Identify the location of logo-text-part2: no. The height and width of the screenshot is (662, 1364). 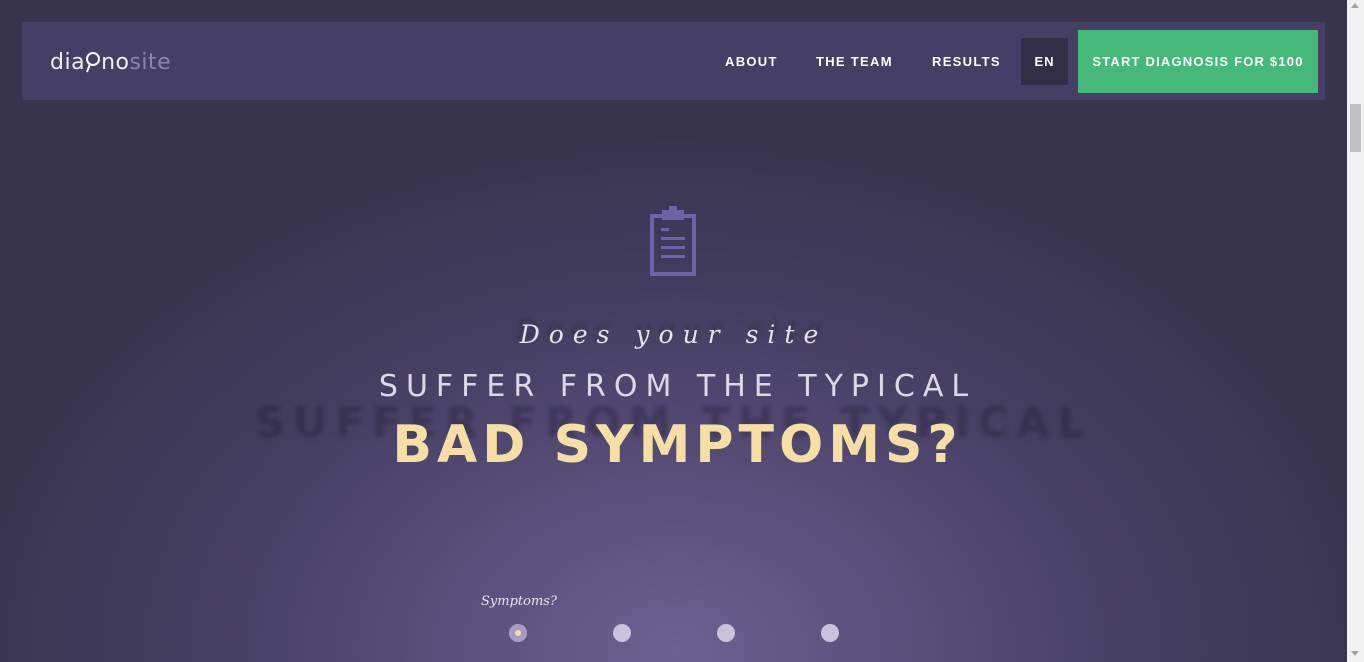
(115, 62).